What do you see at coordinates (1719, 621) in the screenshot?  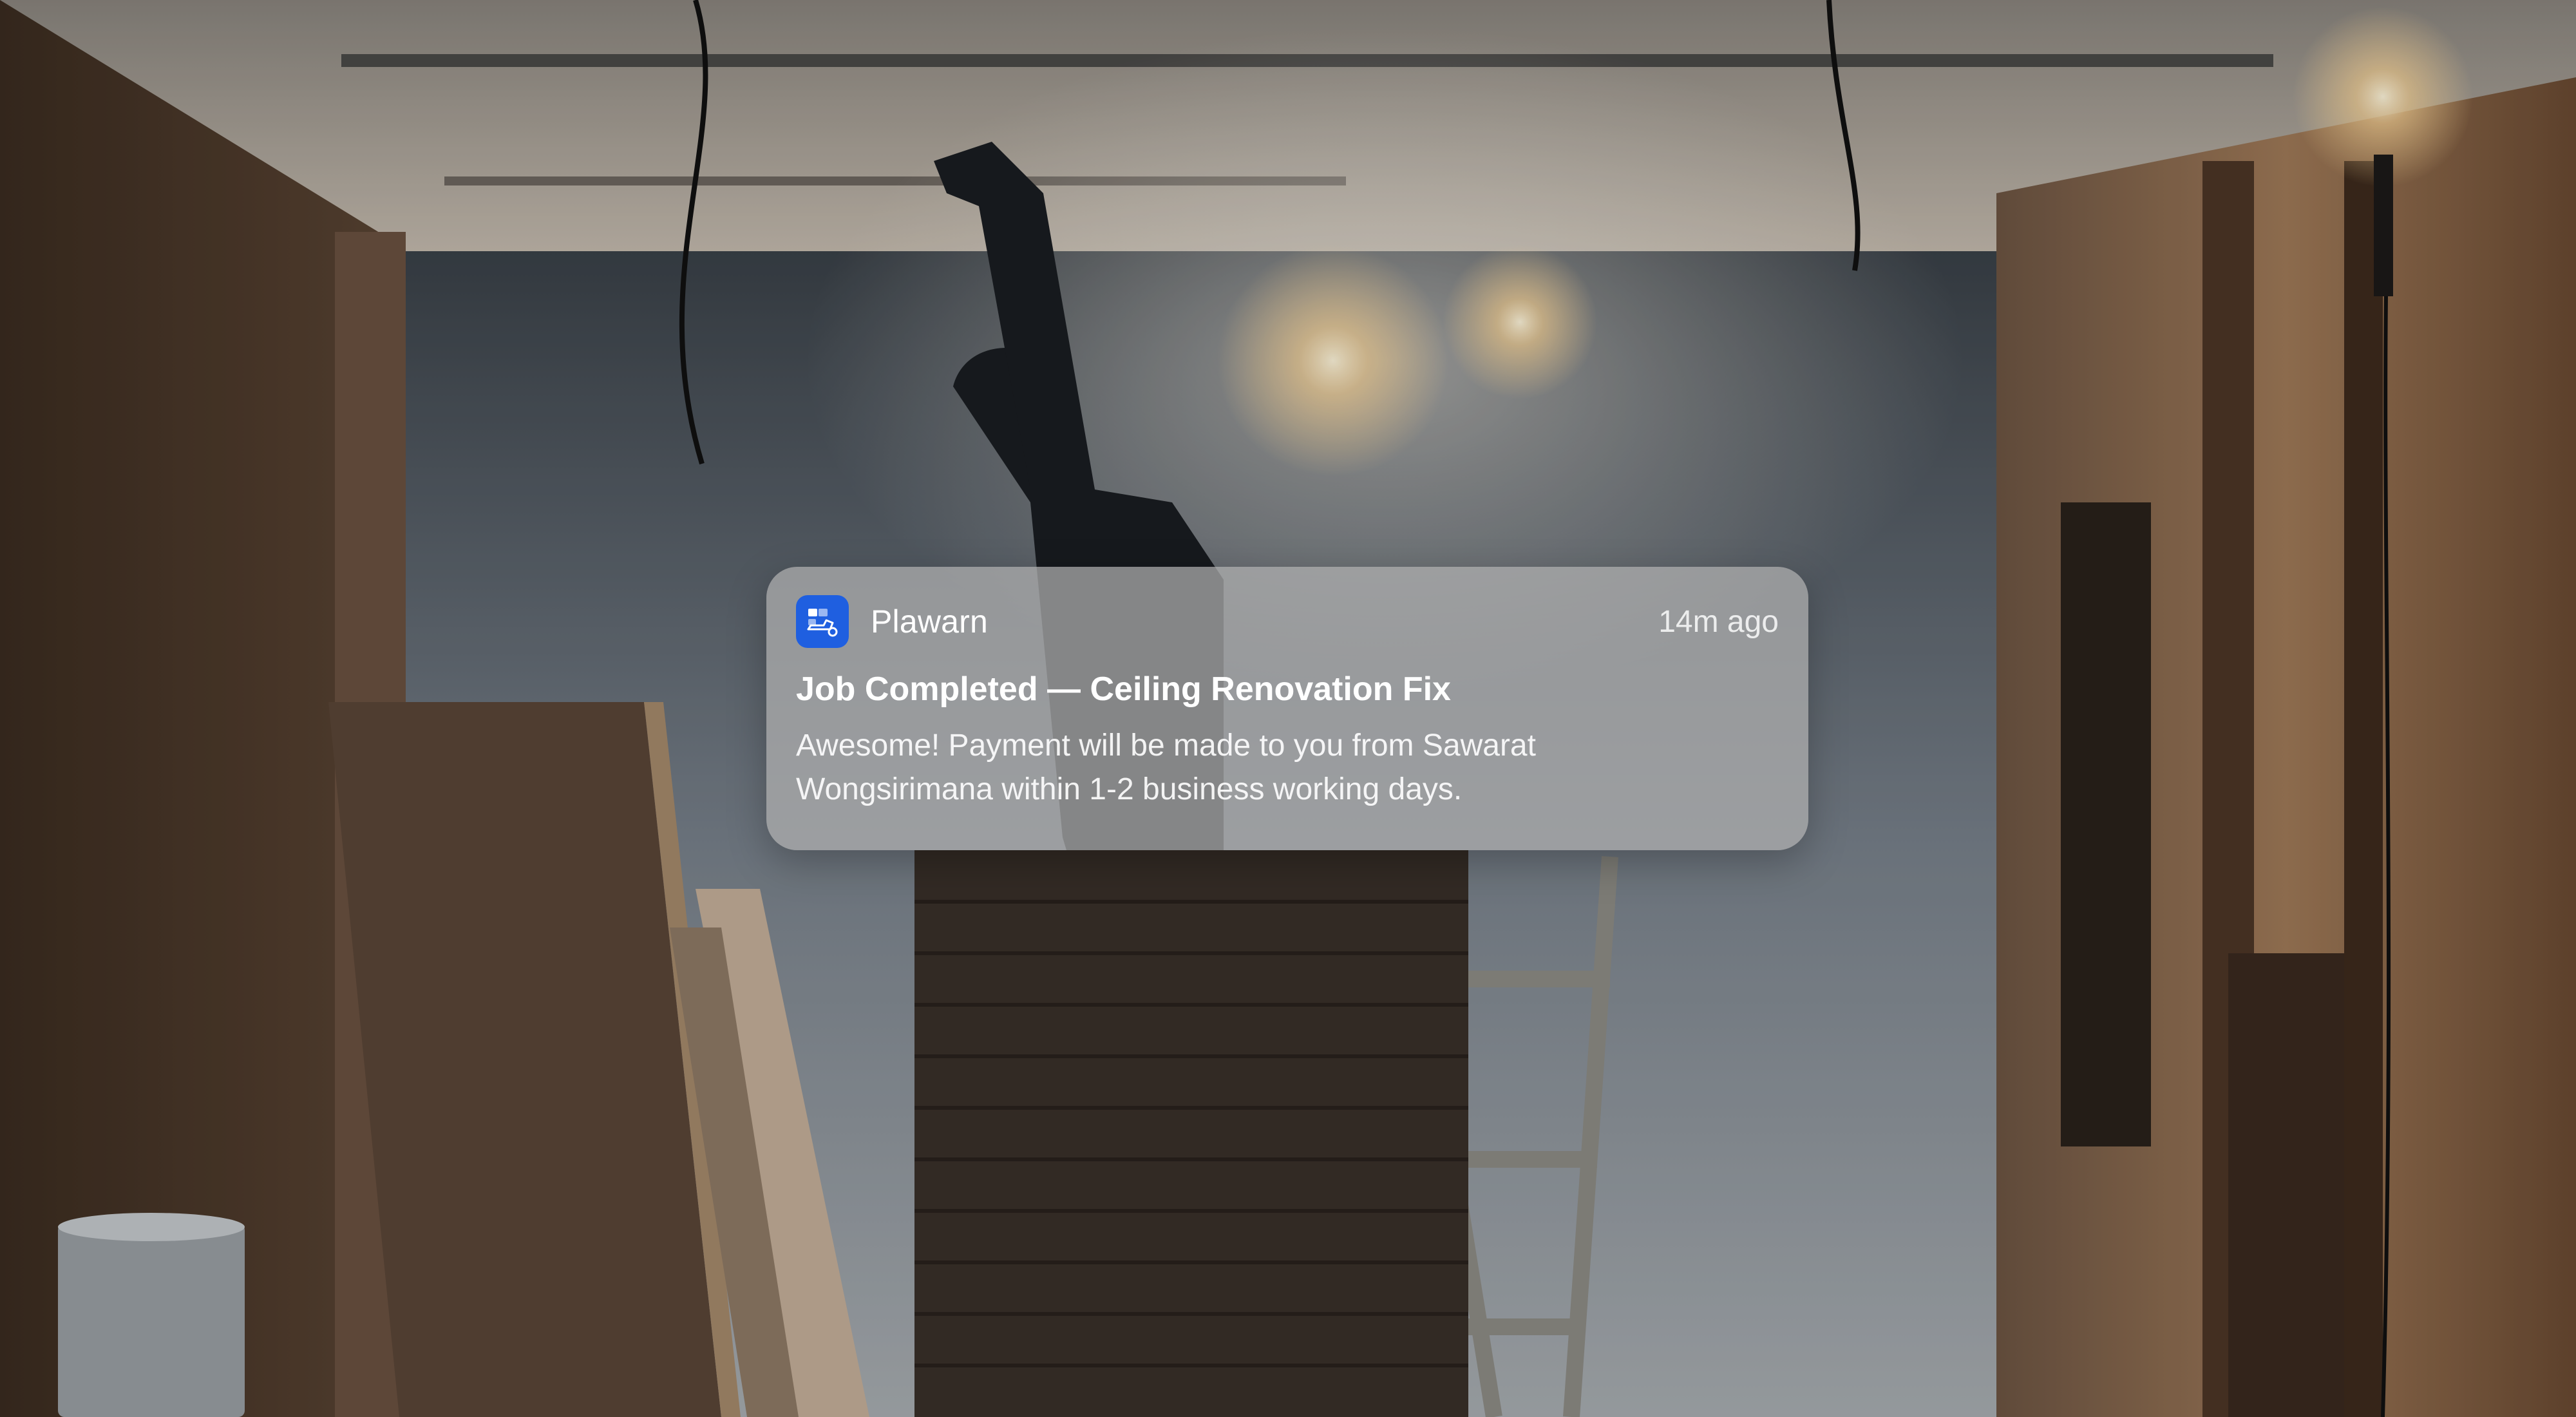 I see `notification-timestamp: 14m ago` at bounding box center [1719, 621].